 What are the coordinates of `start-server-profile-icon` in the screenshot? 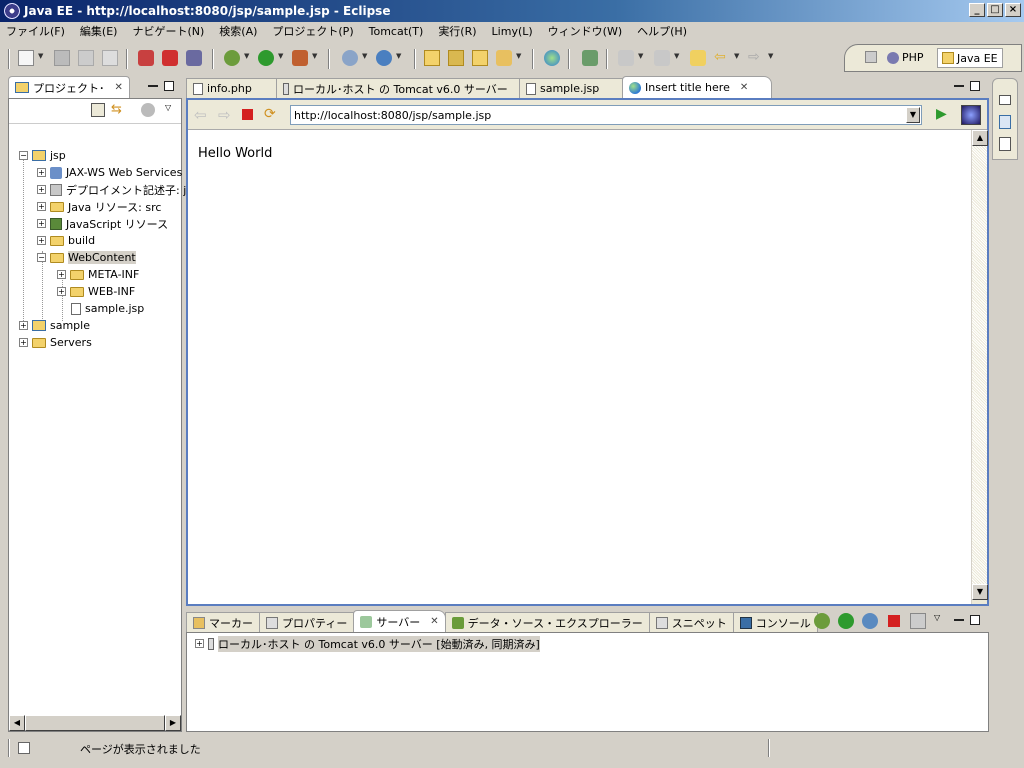 It's located at (870, 621).